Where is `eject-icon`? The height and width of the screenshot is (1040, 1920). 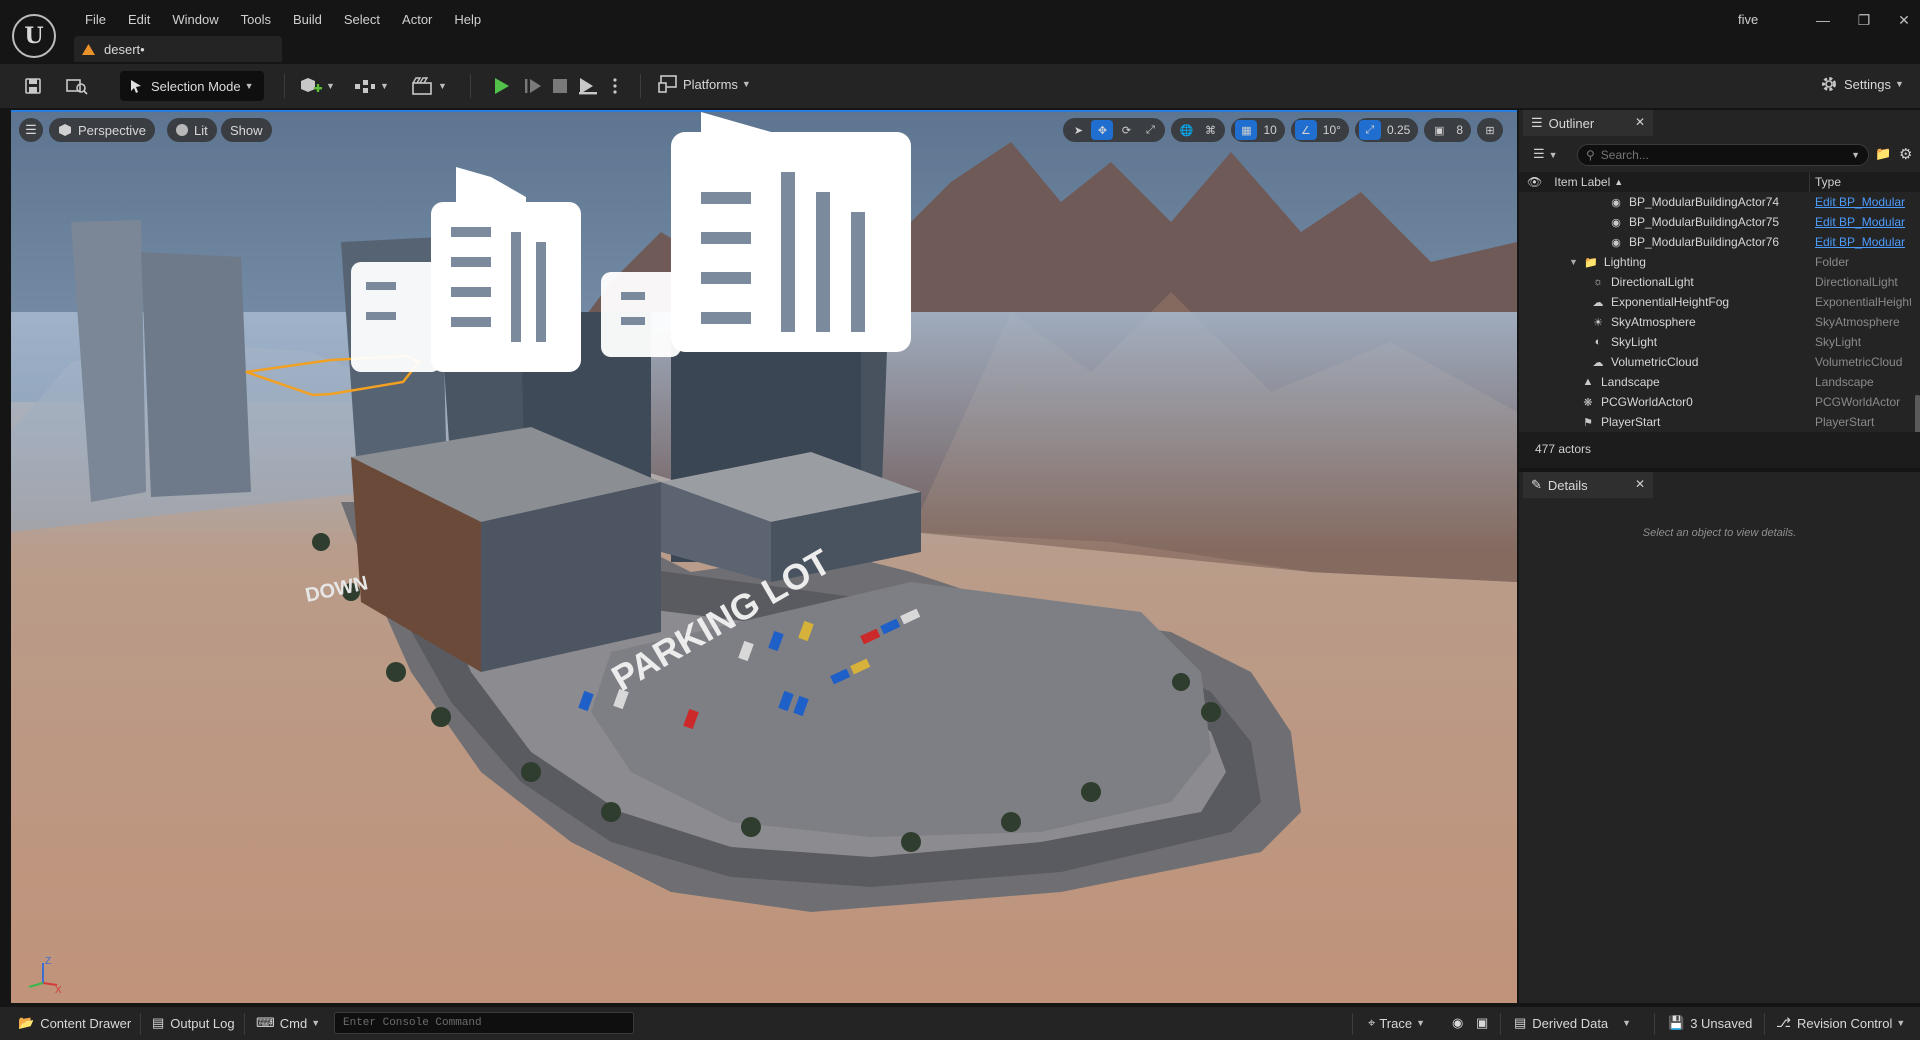 eject-icon is located at coordinates (588, 86).